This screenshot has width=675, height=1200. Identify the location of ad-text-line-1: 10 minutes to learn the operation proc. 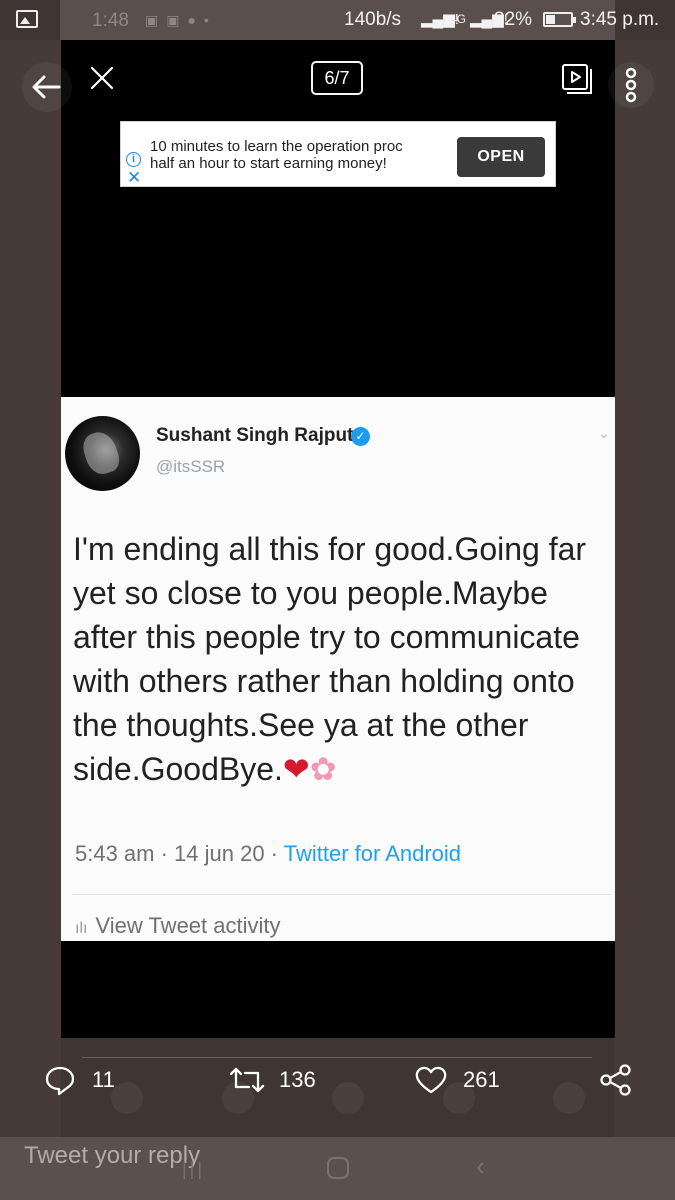
(276, 146).